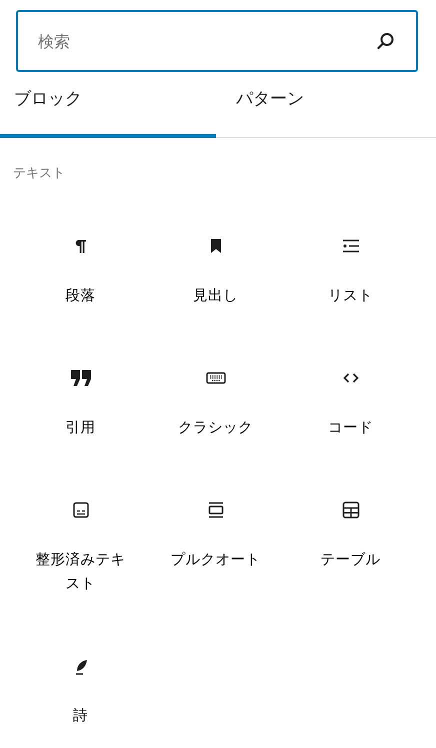 The image size is (436, 748). Describe the element at coordinates (108, 105) in the screenshot. I see `tab: ブロック` at that location.